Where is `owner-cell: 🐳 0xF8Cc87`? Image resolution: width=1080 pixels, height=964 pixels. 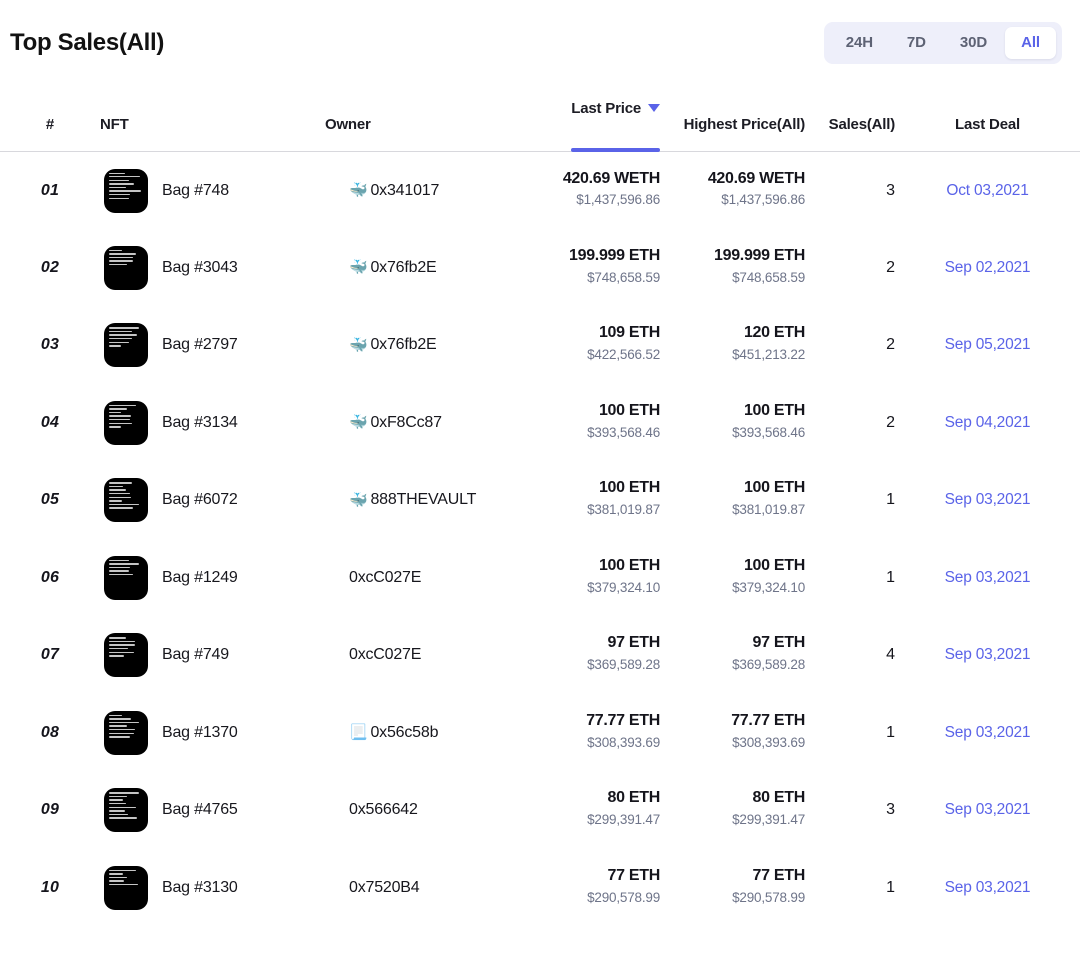
owner-cell: 🐳 0xF8Cc87 is located at coordinates (432, 423).